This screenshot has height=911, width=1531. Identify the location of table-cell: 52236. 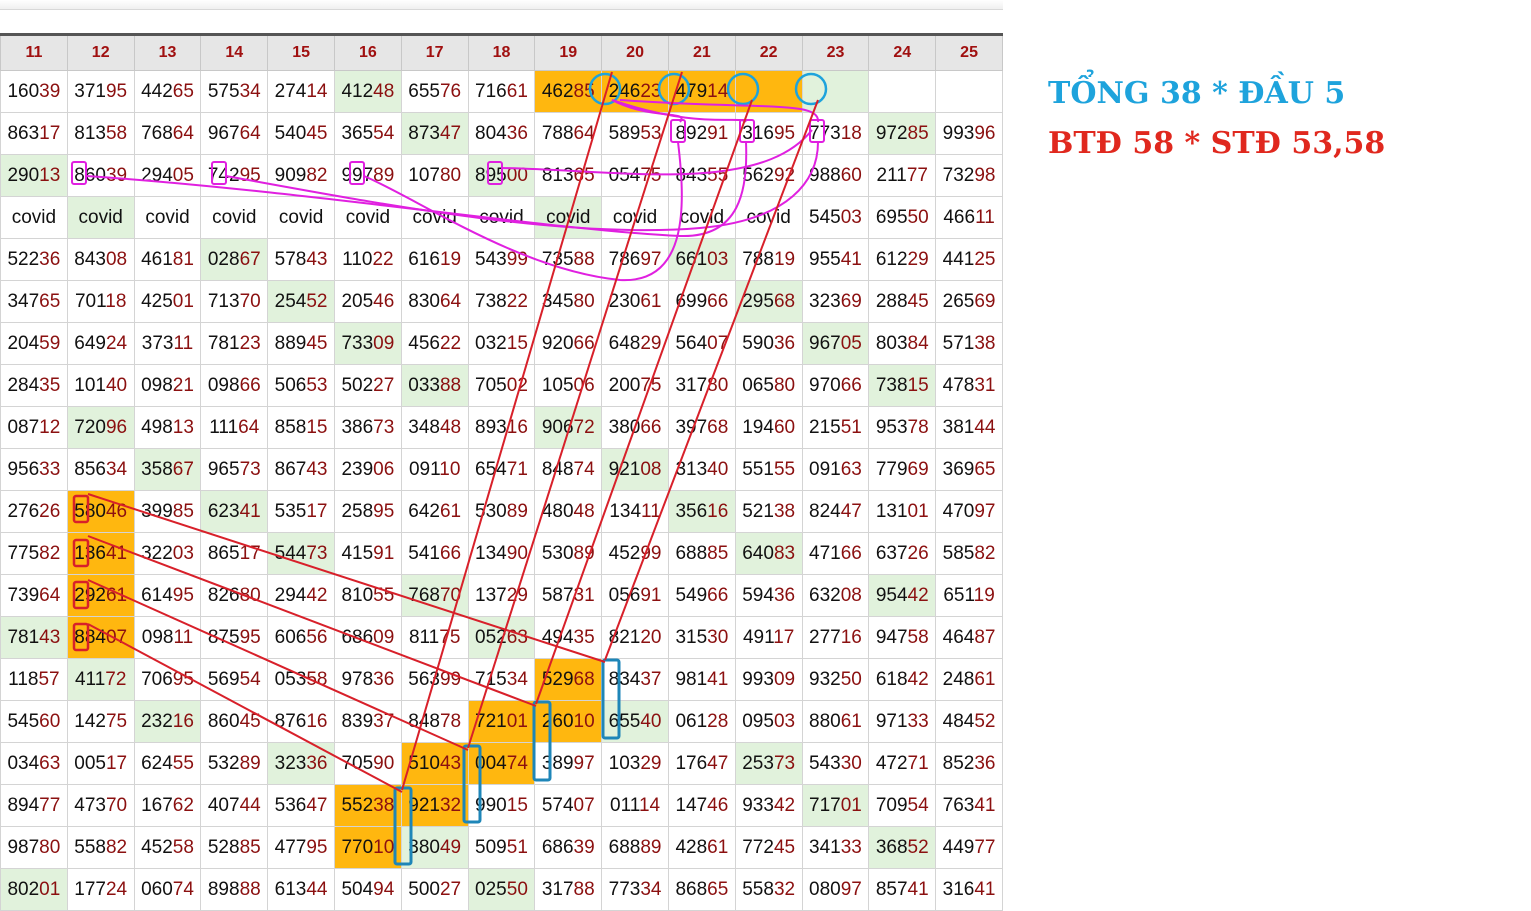
(34, 259).